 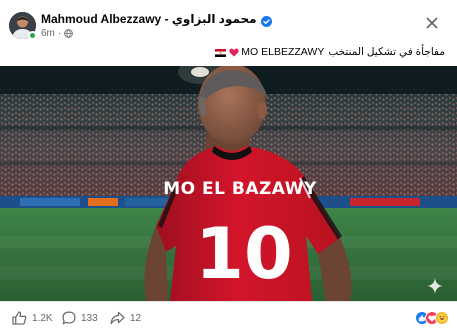 I want to click on haha-icon, so click(x=442, y=318).